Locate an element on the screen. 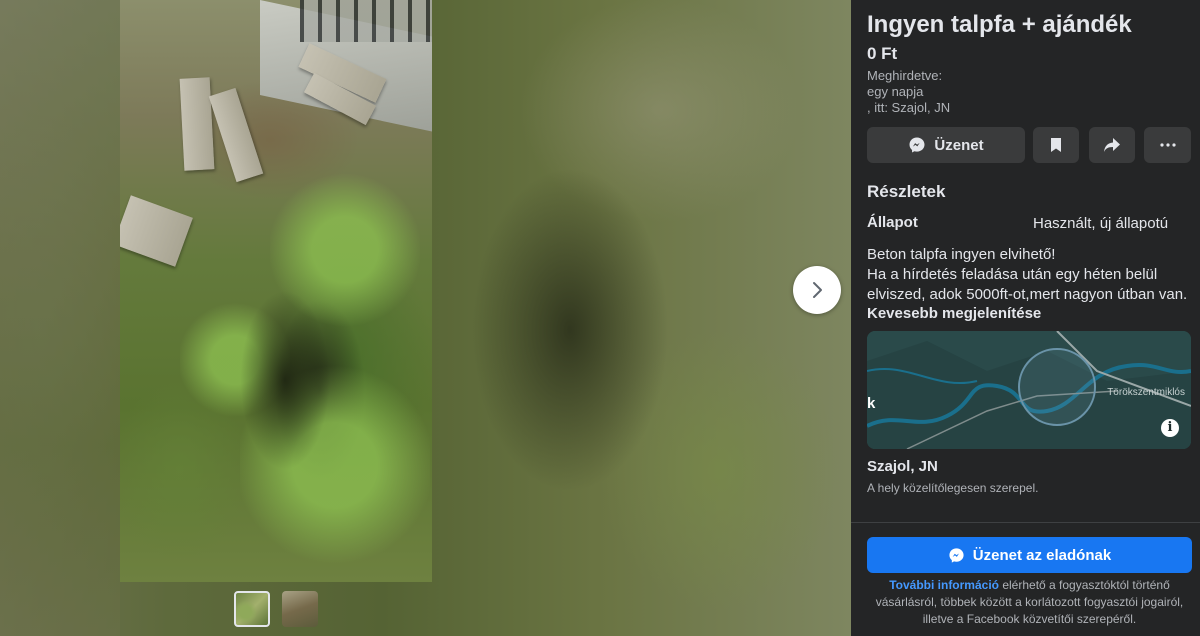  thumbnail-strip is located at coordinates (276, 609).